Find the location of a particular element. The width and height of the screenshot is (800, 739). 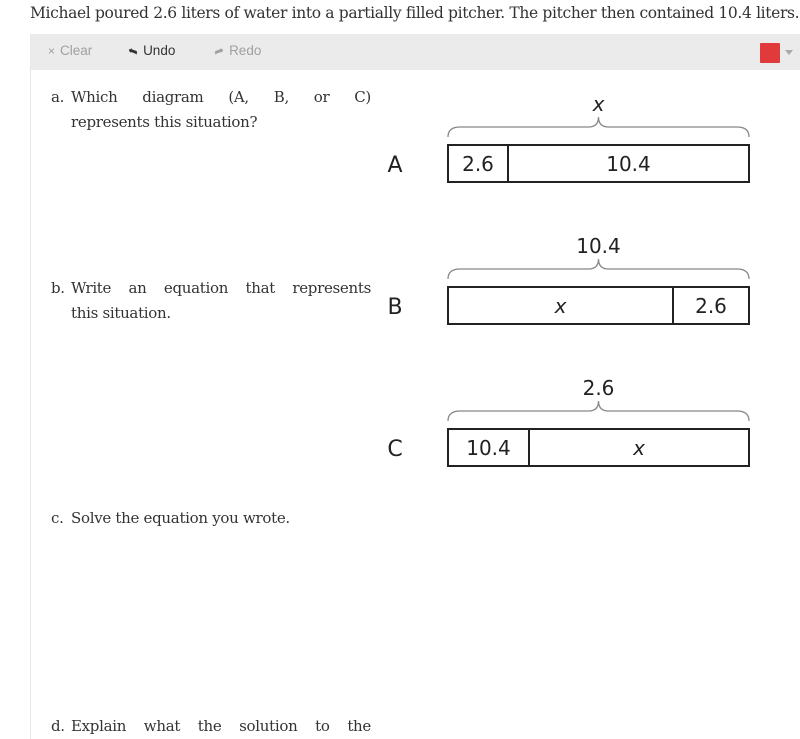

question-a-line1: Which diagram (A, B, or C) is located at coordinates (221, 97).